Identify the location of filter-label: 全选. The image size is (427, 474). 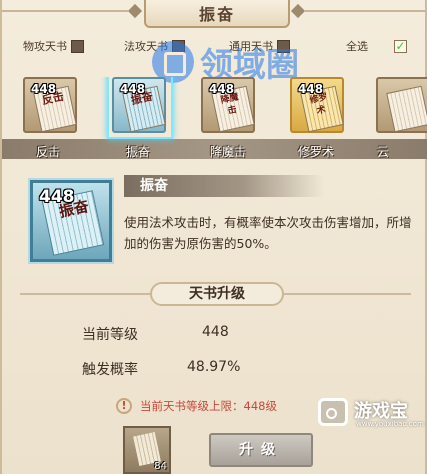
(357, 46).